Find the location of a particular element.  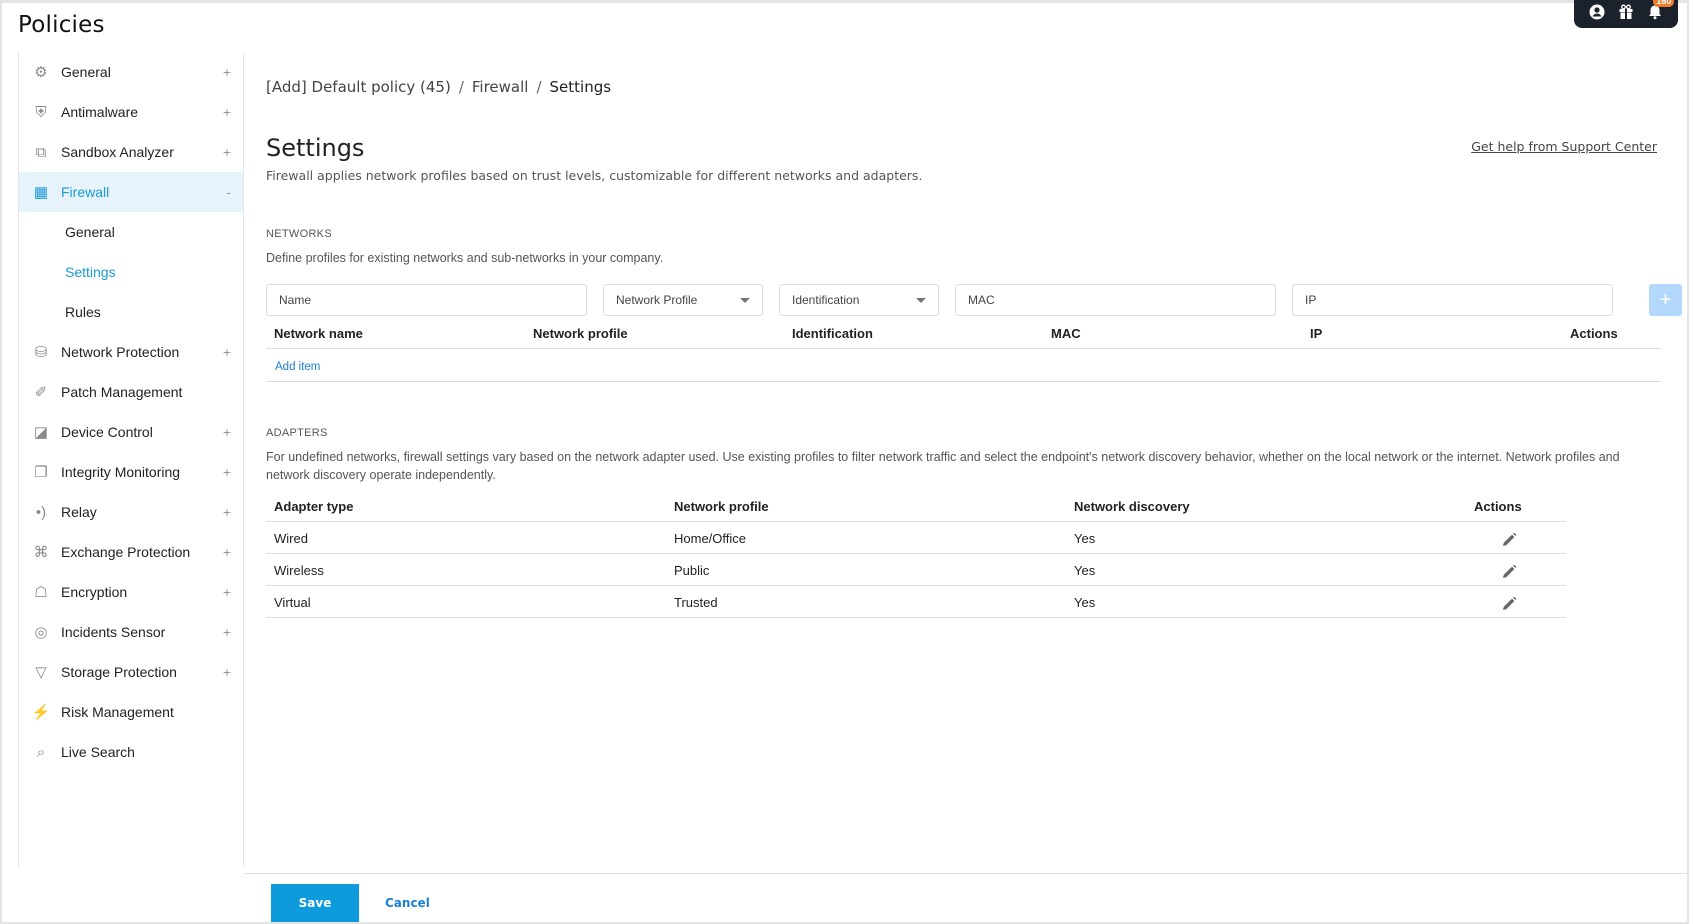

mac-filter-field is located at coordinates (1121, 300).